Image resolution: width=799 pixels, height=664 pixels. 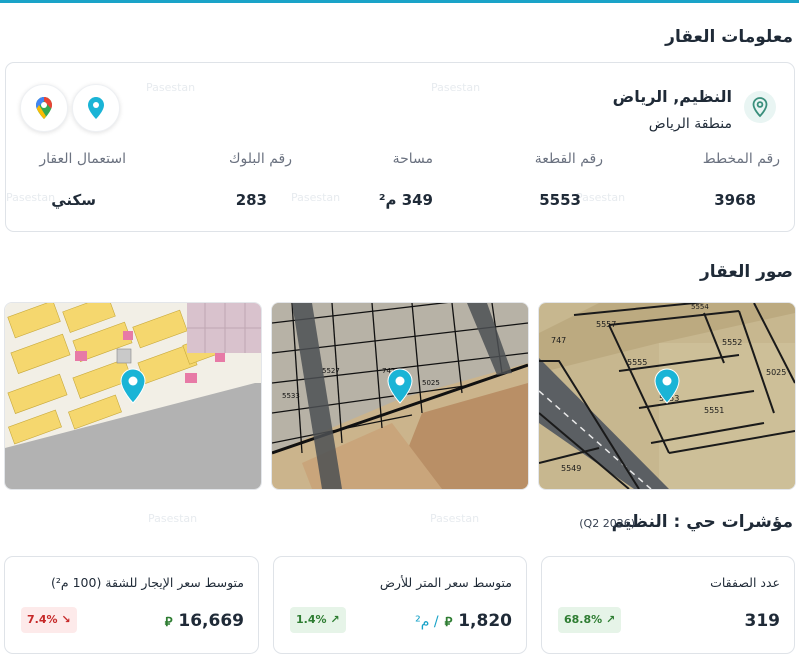 I want to click on google-maps-button, so click(x=44, y=108).